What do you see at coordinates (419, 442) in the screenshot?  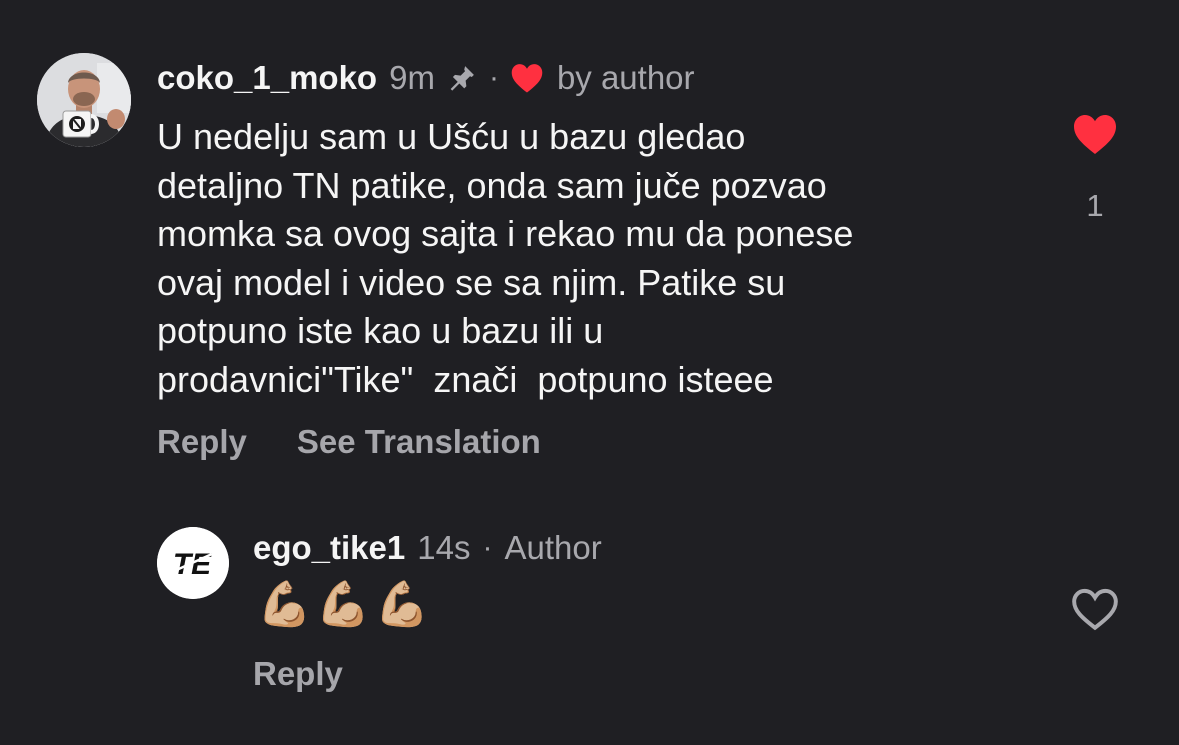 I see `see-translation-button: See Translation` at bounding box center [419, 442].